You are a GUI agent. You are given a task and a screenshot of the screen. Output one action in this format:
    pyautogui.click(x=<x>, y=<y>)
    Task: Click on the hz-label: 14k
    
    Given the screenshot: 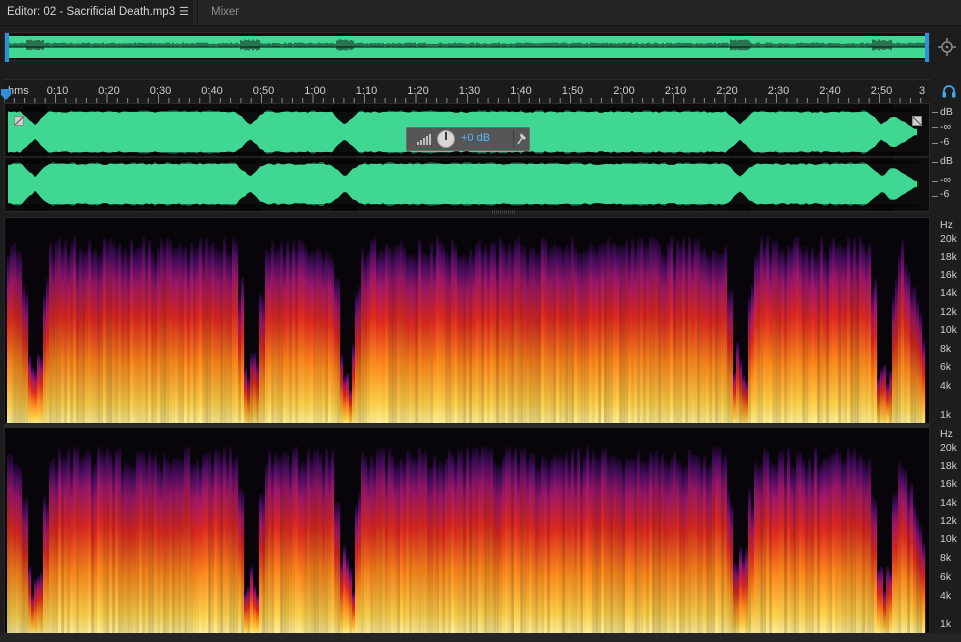 What is the action you would take?
    pyautogui.click(x=948, y=503)
    